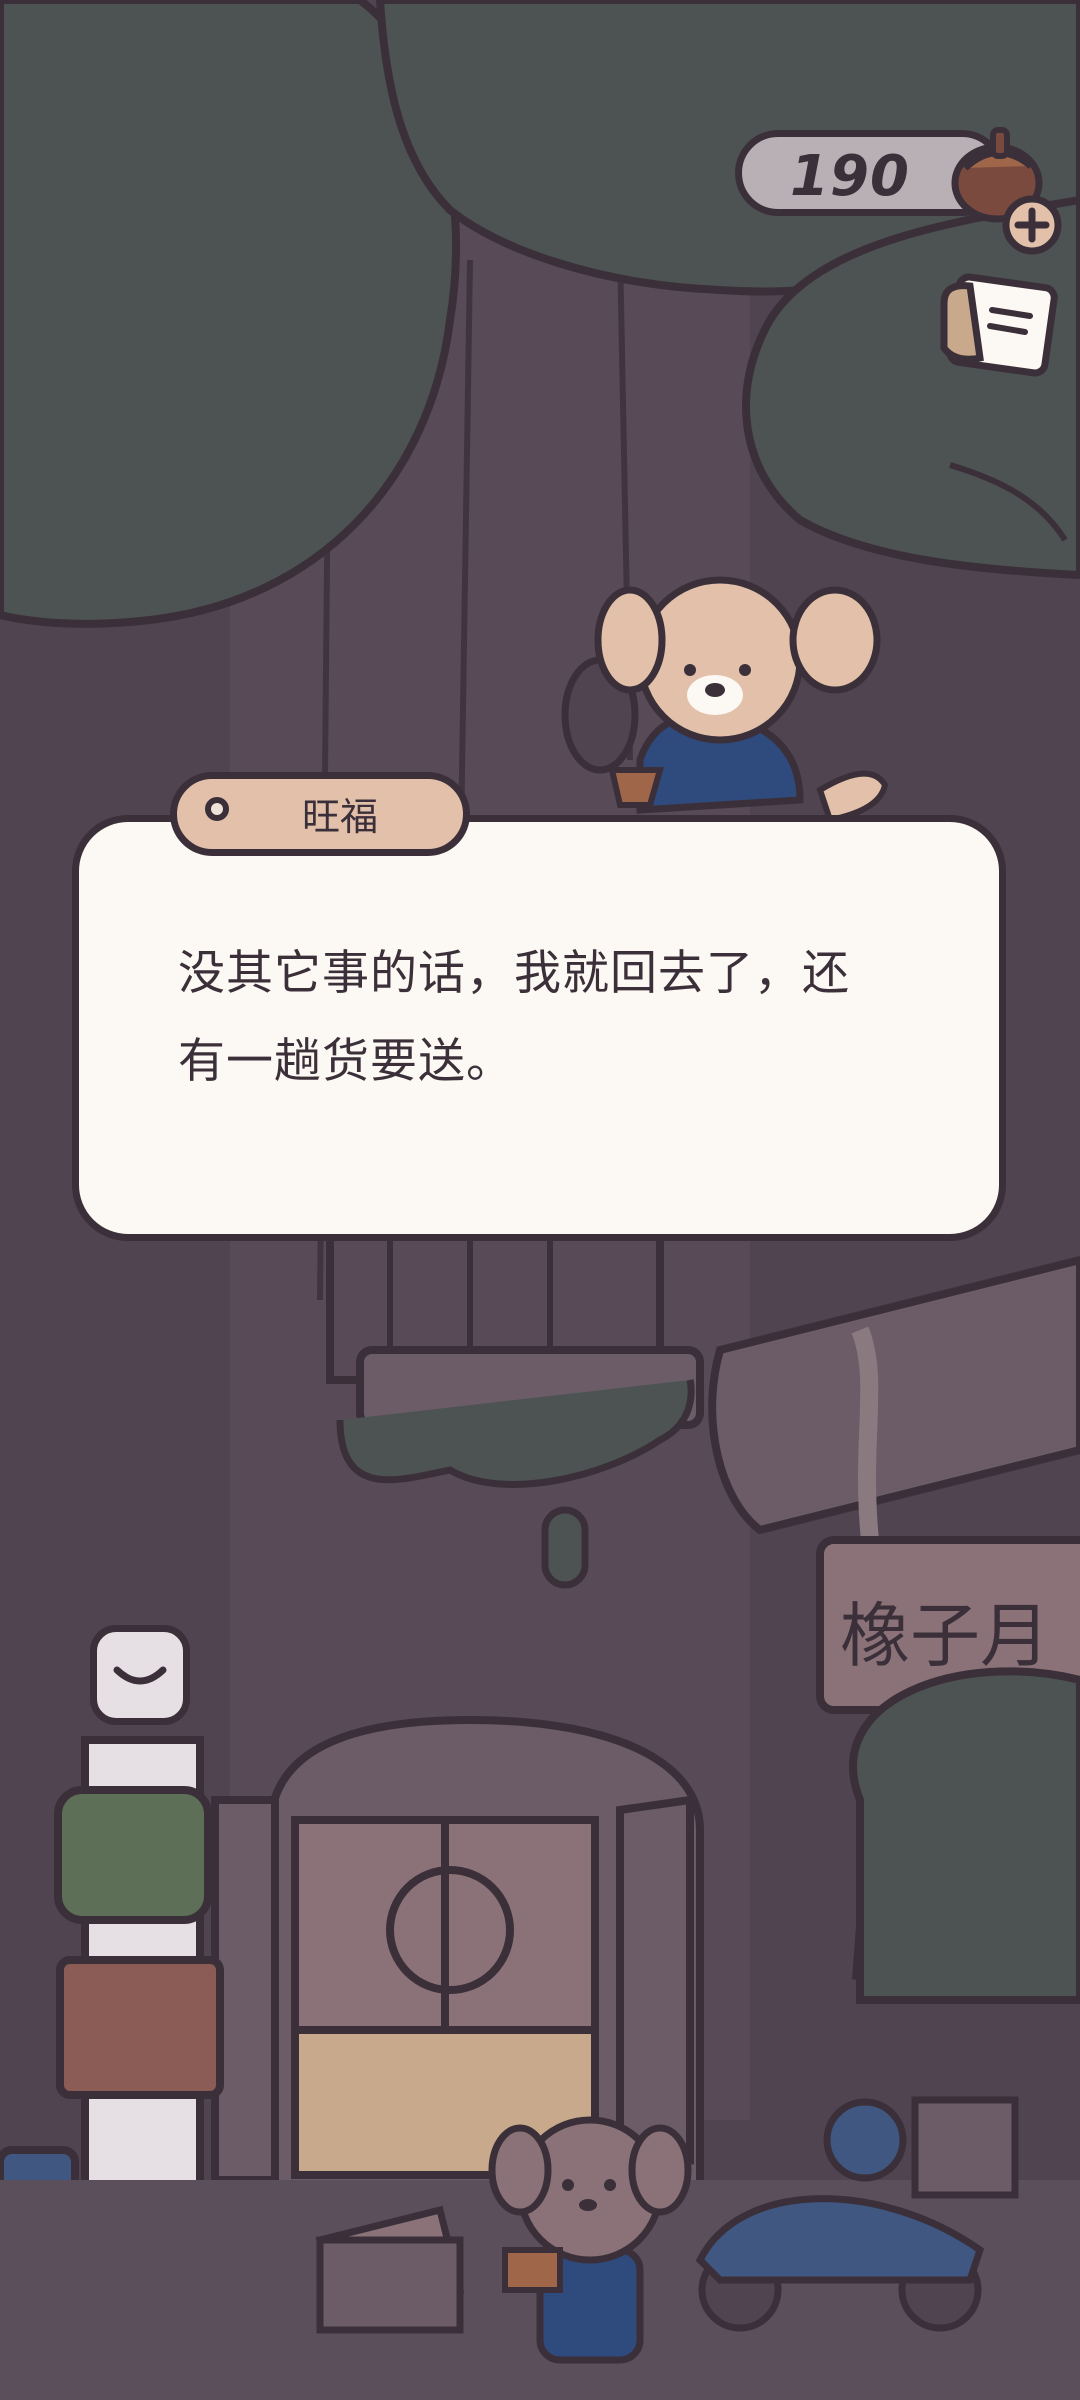  What do you see at coordinates (217, 809) in the screenshot?
I see `speaker-dot-icon` at bounding box center [217, 809].